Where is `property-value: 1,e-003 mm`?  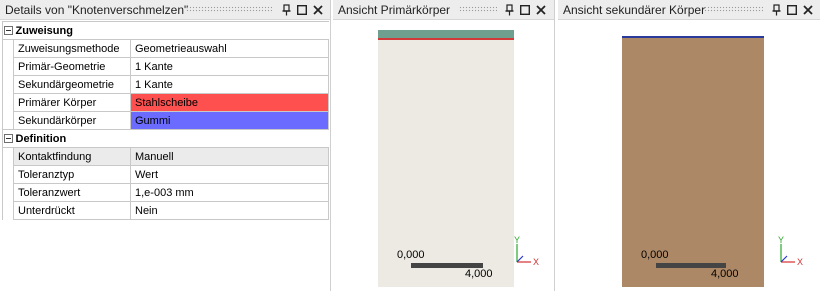 property-value: 1,e-003 mm is located at coordinates (229, 192).